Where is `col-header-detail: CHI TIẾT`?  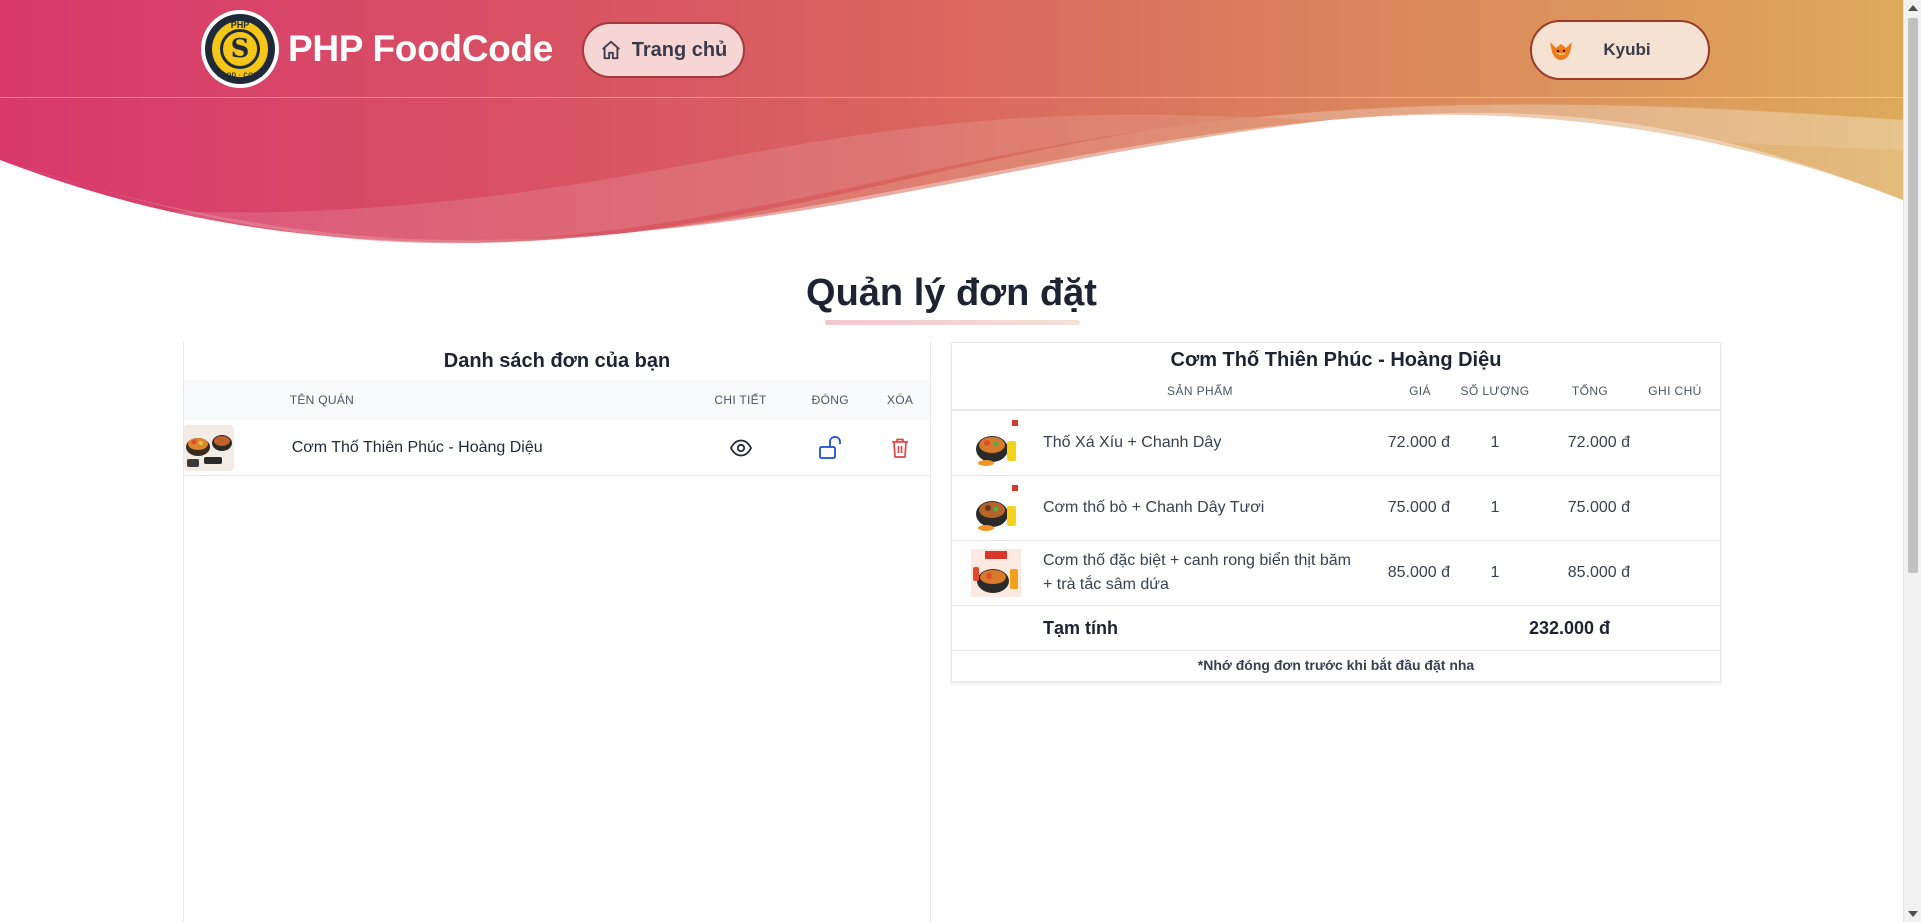 col-header-detail: CHI TIẾT is located at coordinates (740, 400).